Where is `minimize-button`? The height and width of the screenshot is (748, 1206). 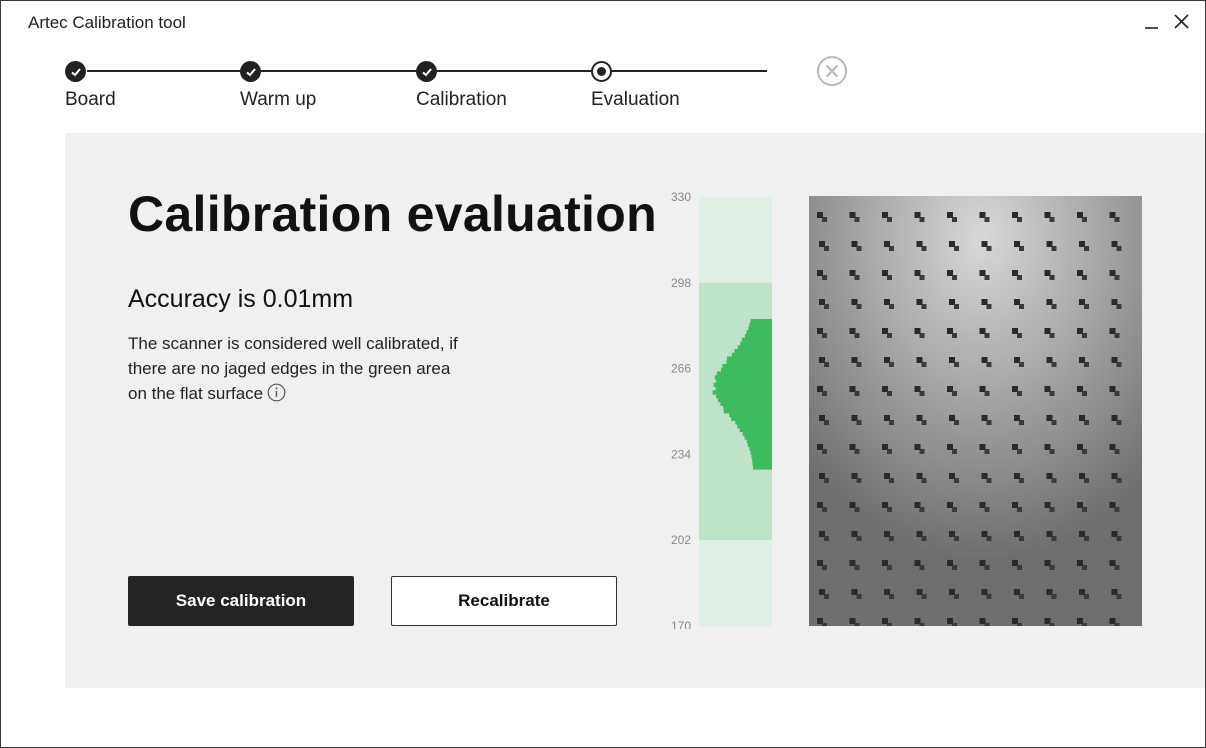
minimize-button is located at coordinates (1152, 22).